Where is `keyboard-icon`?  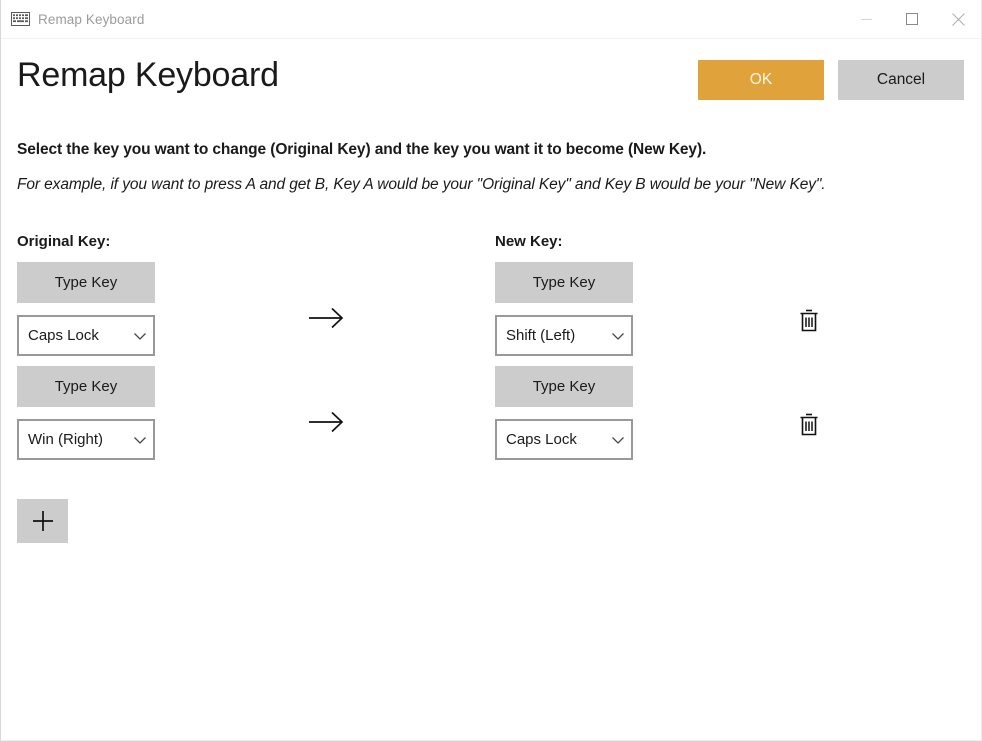 keyboard-icon is located at coordinates (20, 19).